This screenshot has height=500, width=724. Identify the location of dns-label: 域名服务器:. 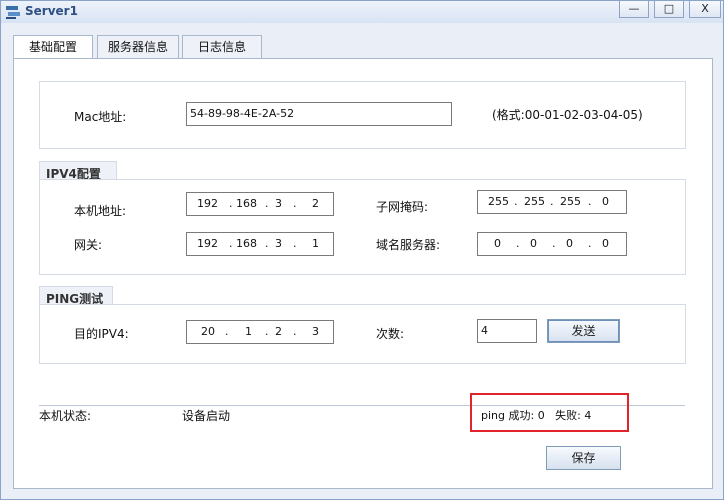
(408, 245).